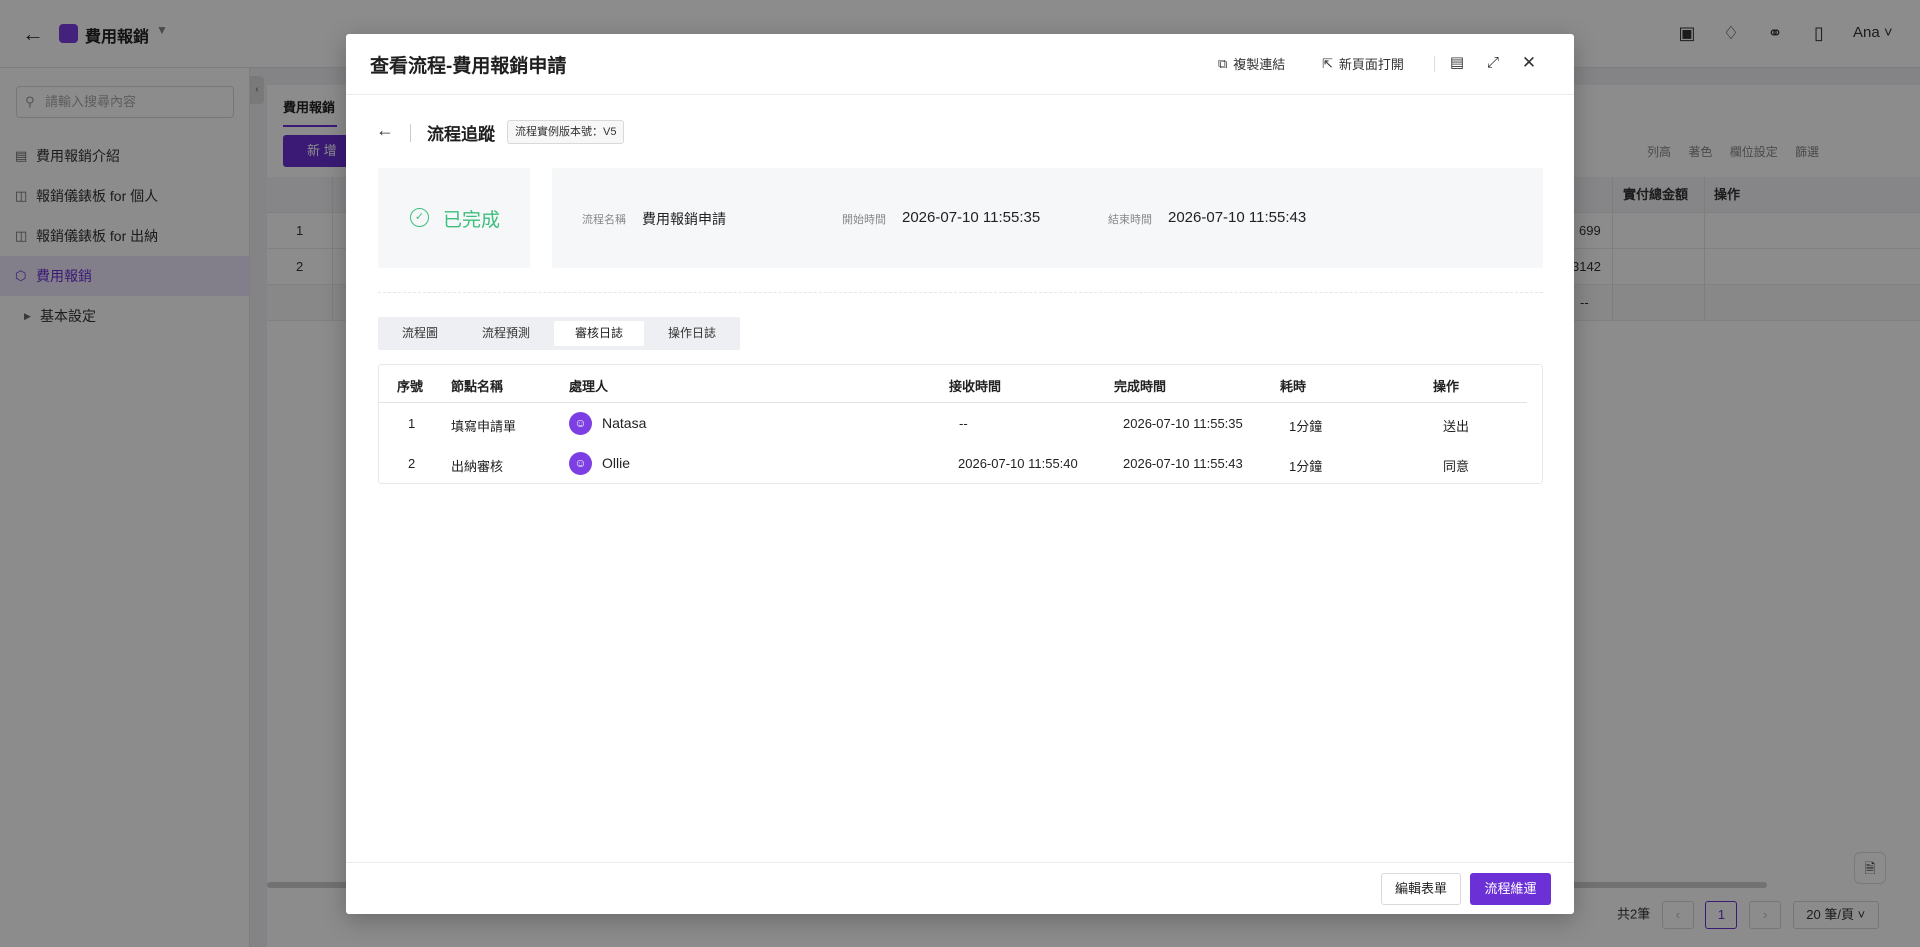 This screenshot has width=1920, height=947. I want to click on end-time-label: 結束時間, so click(1130, 220).